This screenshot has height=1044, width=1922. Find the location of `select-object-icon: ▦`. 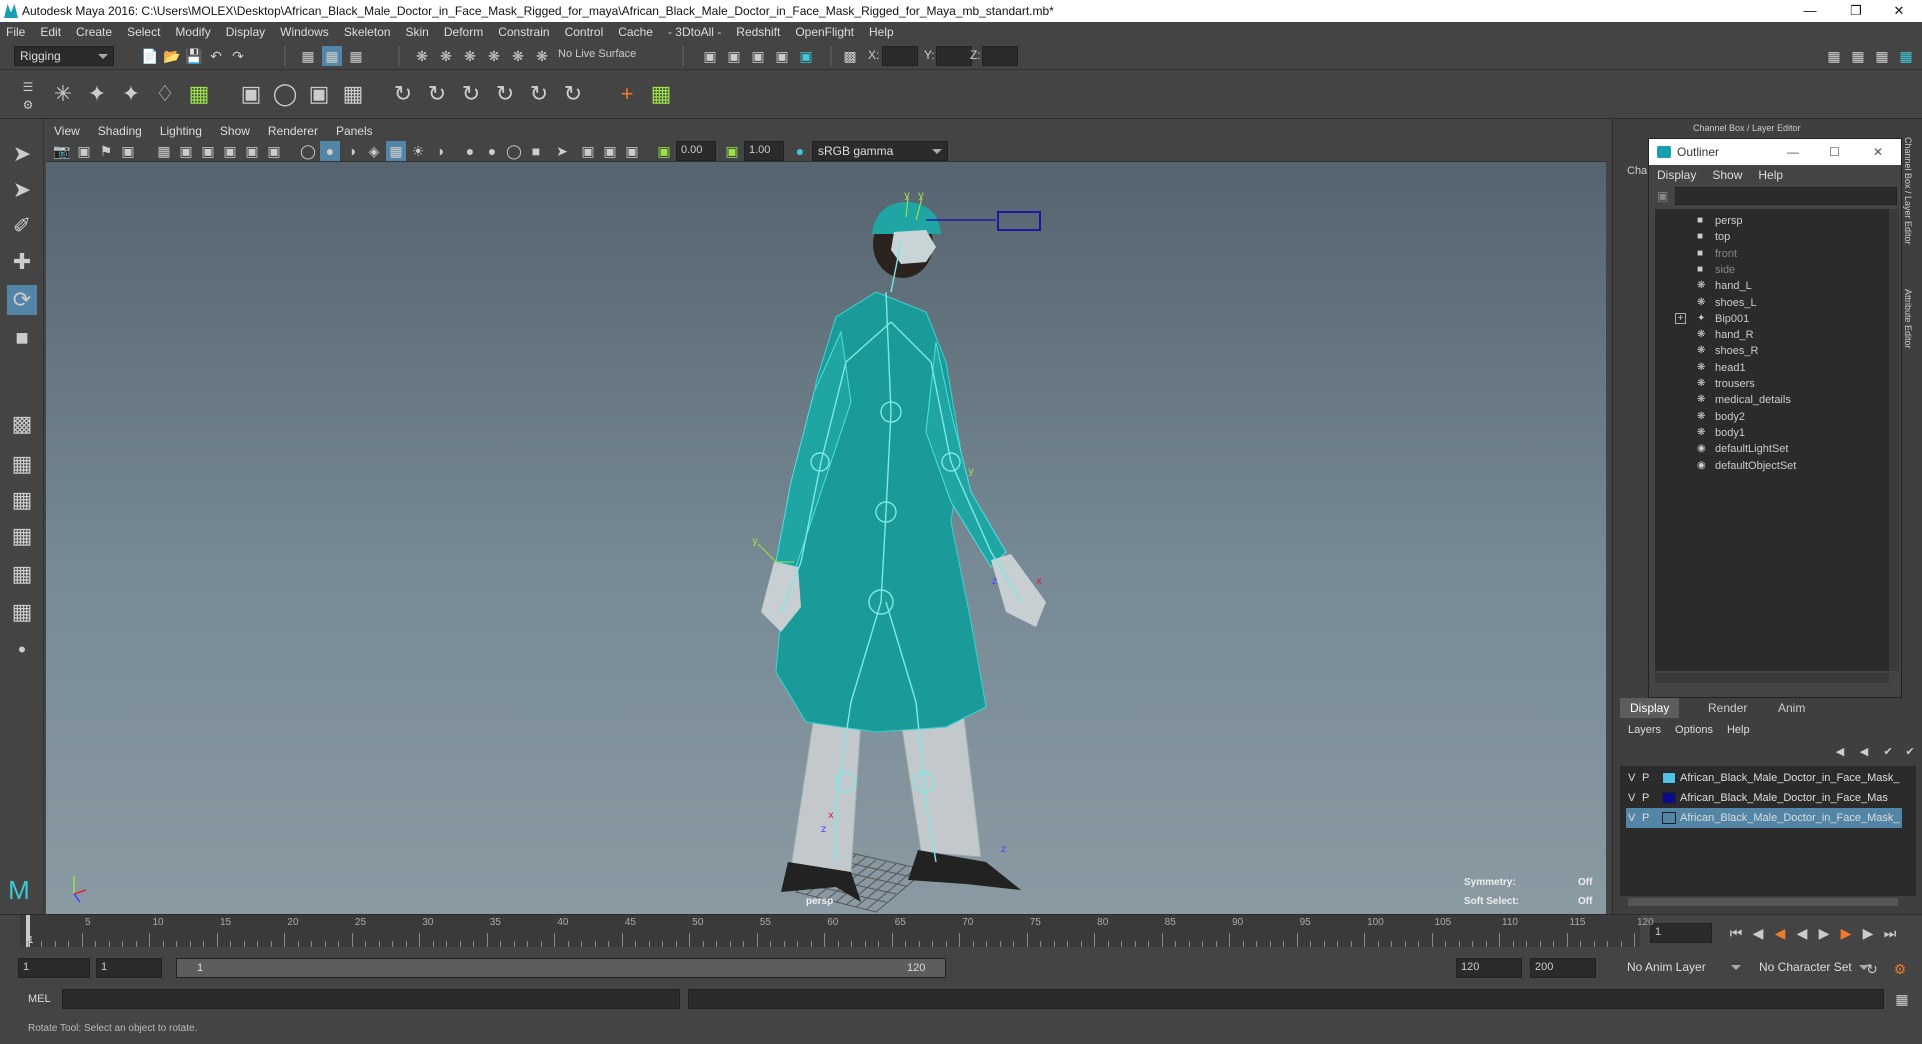

select-object-icon: ▦ is located at coordinates (332, 56).